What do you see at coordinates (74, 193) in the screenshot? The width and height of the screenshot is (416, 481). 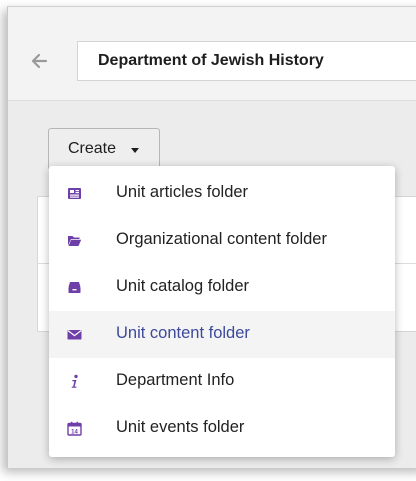 I see `newspaper-icon` at bounding box center [74, 193].